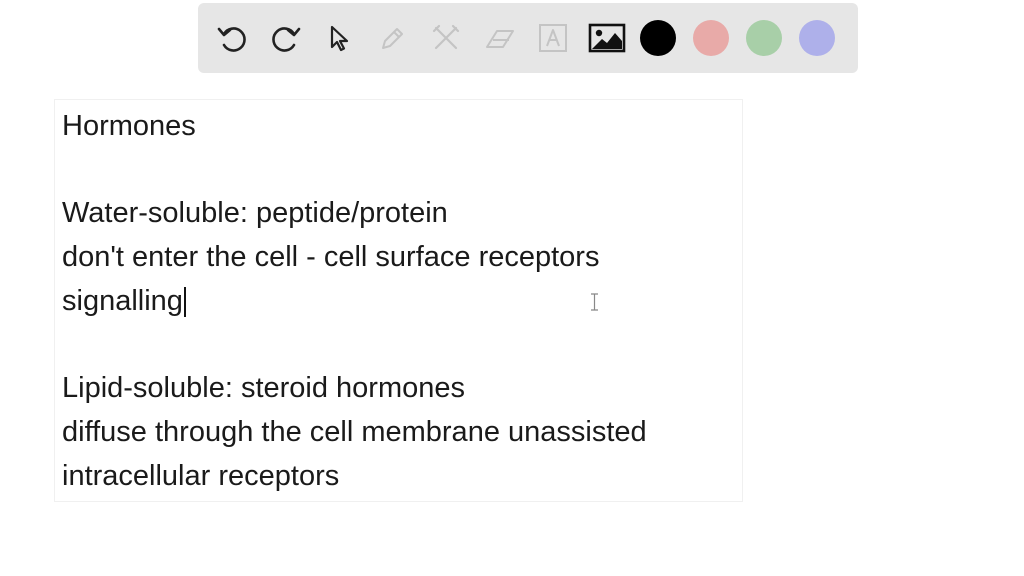 The image size is (1024, 576). Describe the element at coordinates (594, 302) in the screenshot. I see `ibeam-cursor-icon` at that location.